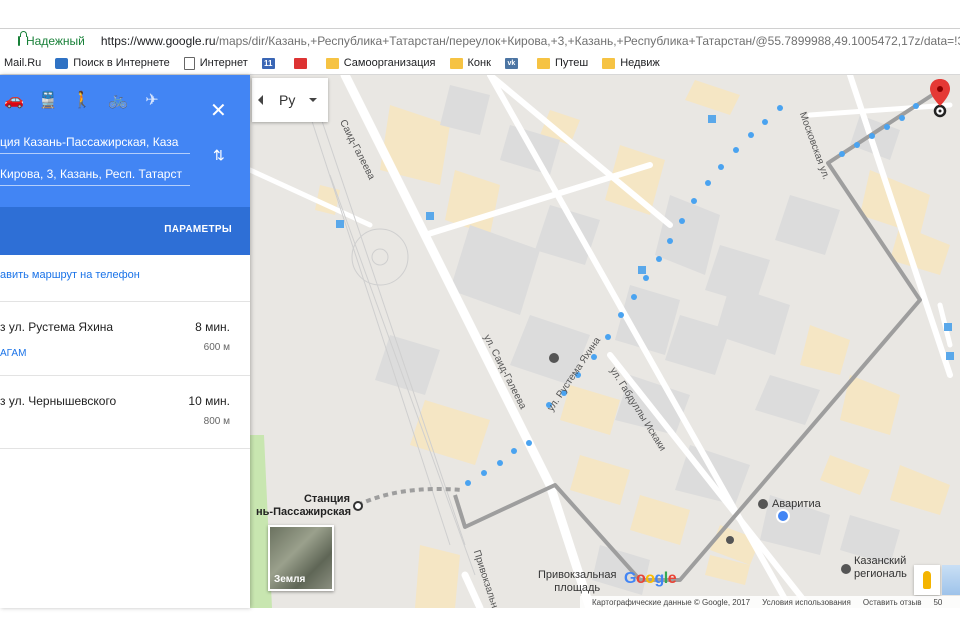 This screenshot has width=960, height=640. Describe the element at coordinates (70, 275) in the screenshot. I see `send-to-phone-link: авить маршрут на телефон` at that location.